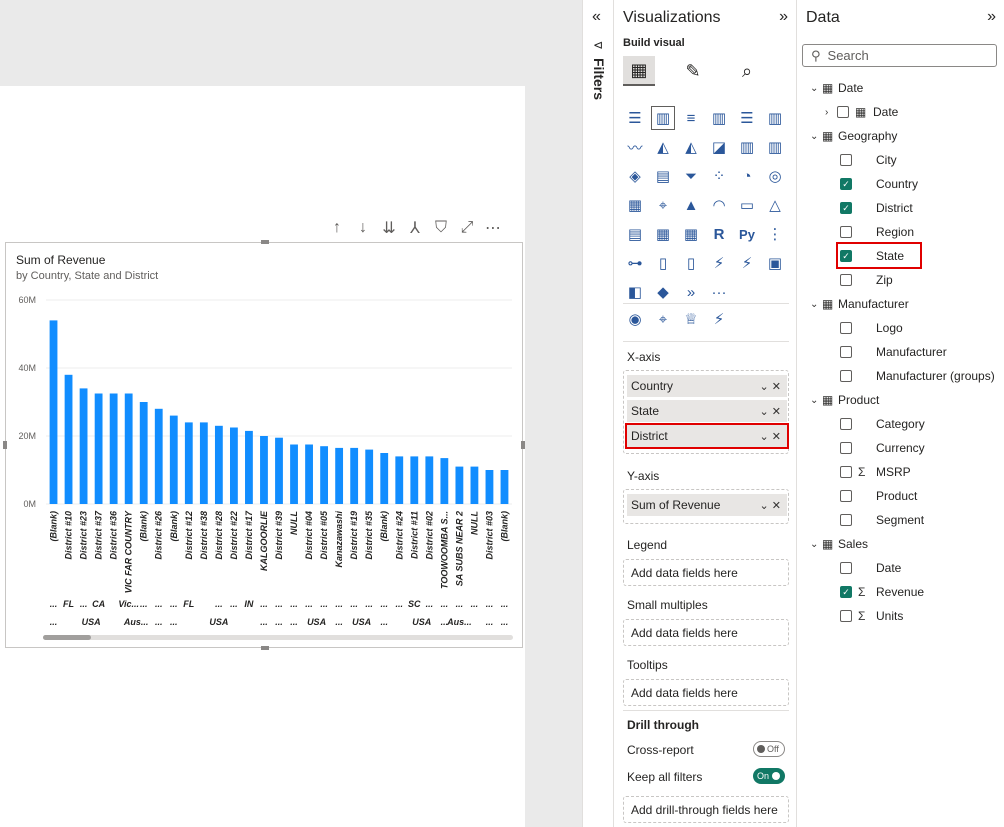 The height and width of the screenshot is (827, 1004). Describe the element at coordinates (868, 160) in the screenshot. I see `field-item: City` at that location.